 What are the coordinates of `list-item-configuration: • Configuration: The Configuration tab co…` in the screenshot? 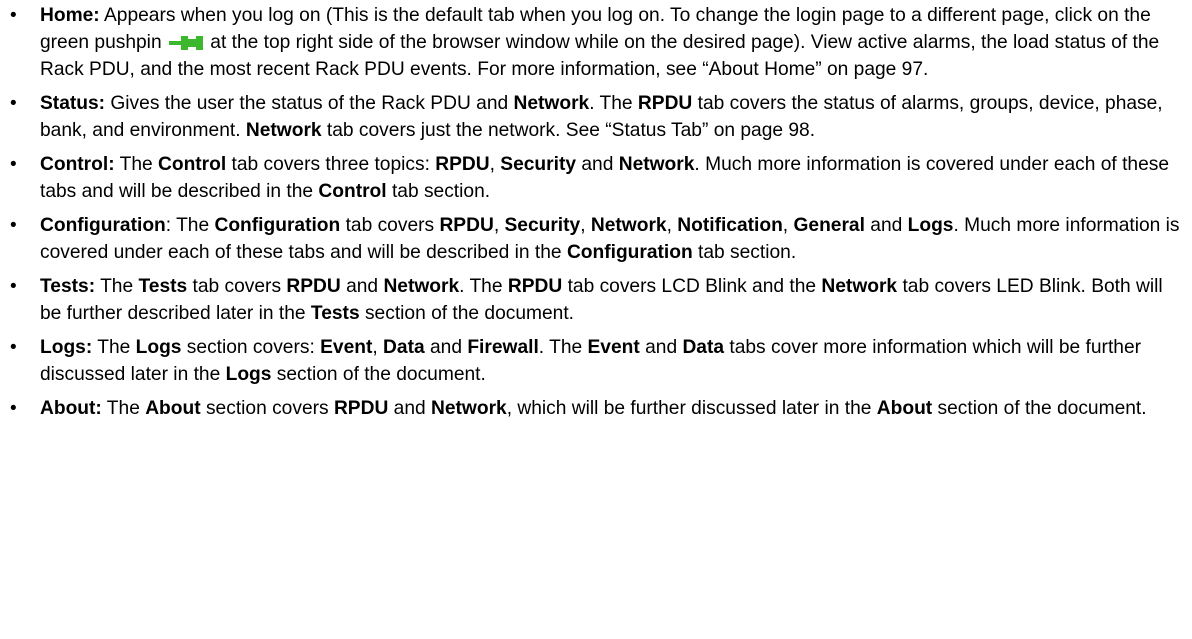 It's located at (596, 239).